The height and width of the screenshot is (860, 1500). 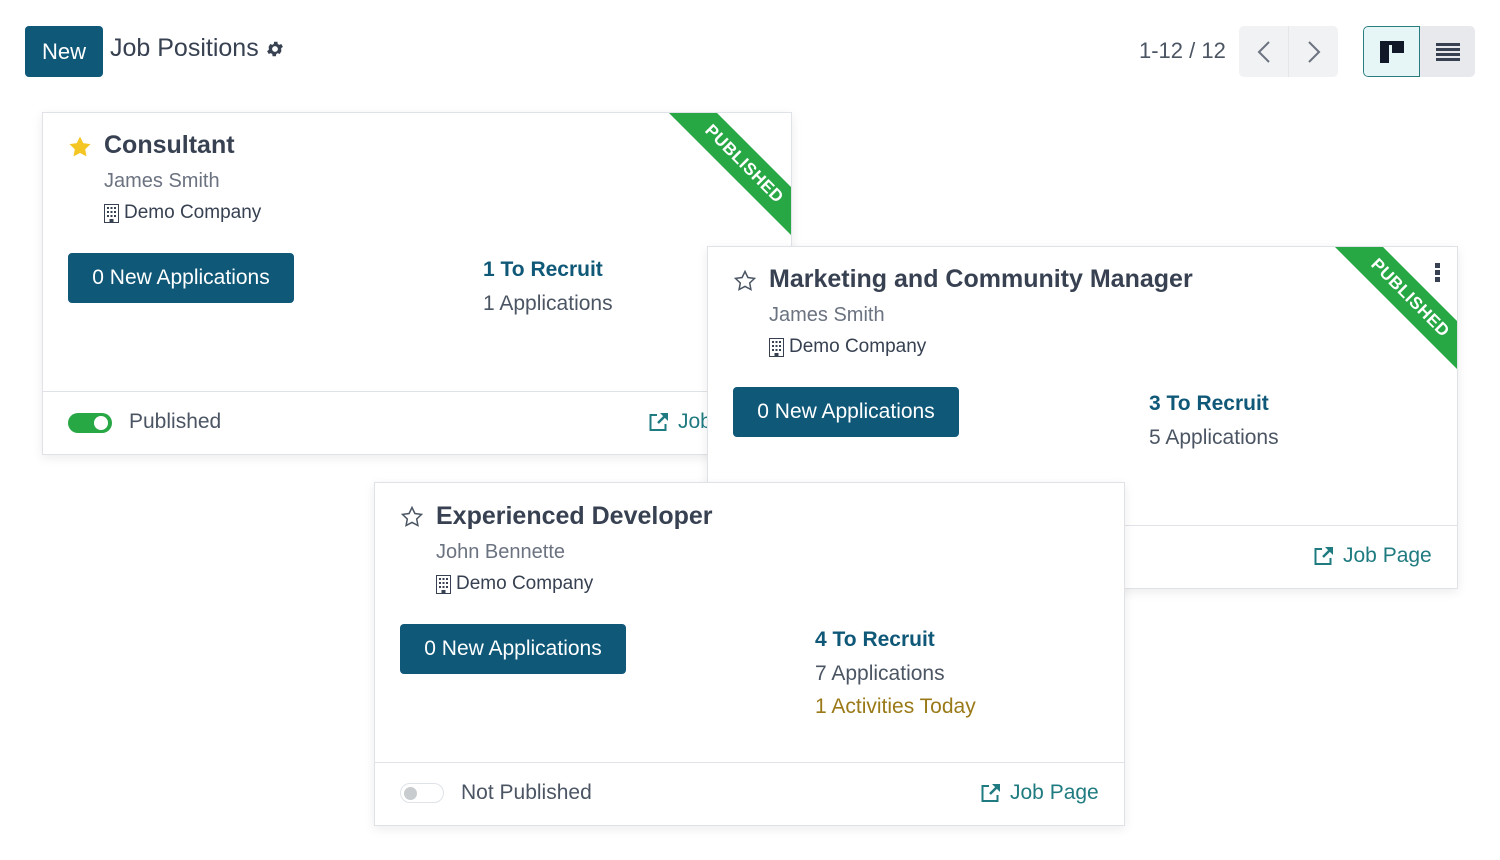 I want to click on kanban-icon, so click(x=1391, y=51).